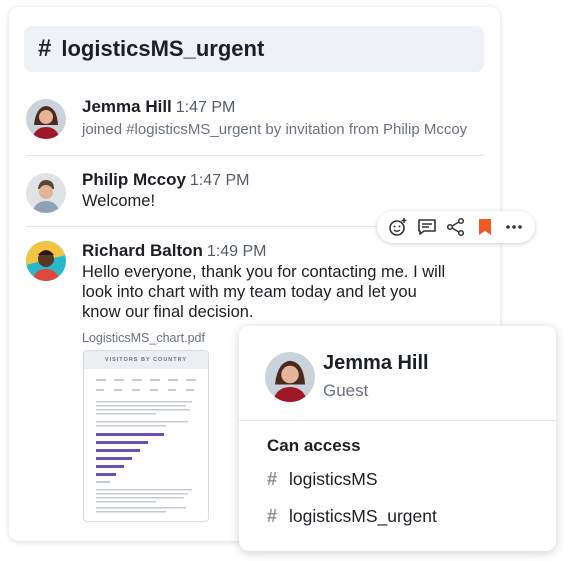 This screenshot has width=566, height=561. I want to click on message-action-toolbar, so click(456, 227).